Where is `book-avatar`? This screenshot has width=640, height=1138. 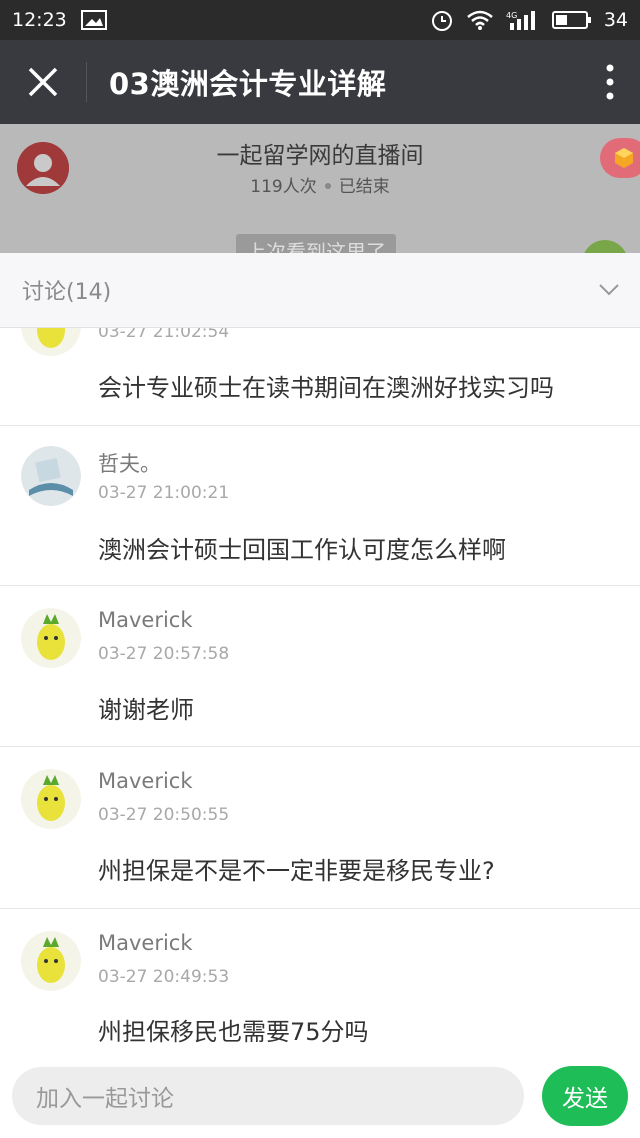 book-avatar is located at coordinates (51, 476).